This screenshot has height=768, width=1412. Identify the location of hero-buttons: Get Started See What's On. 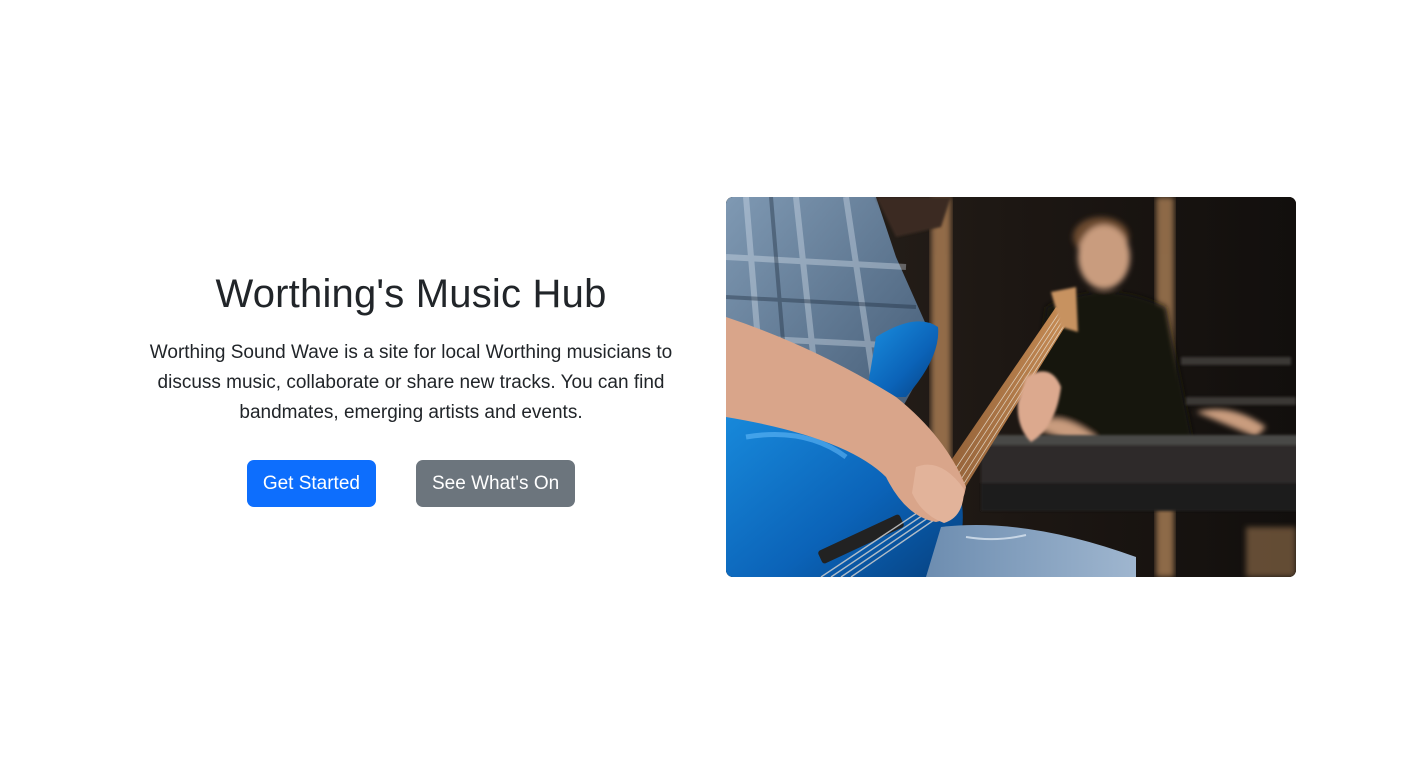
(411, 483).